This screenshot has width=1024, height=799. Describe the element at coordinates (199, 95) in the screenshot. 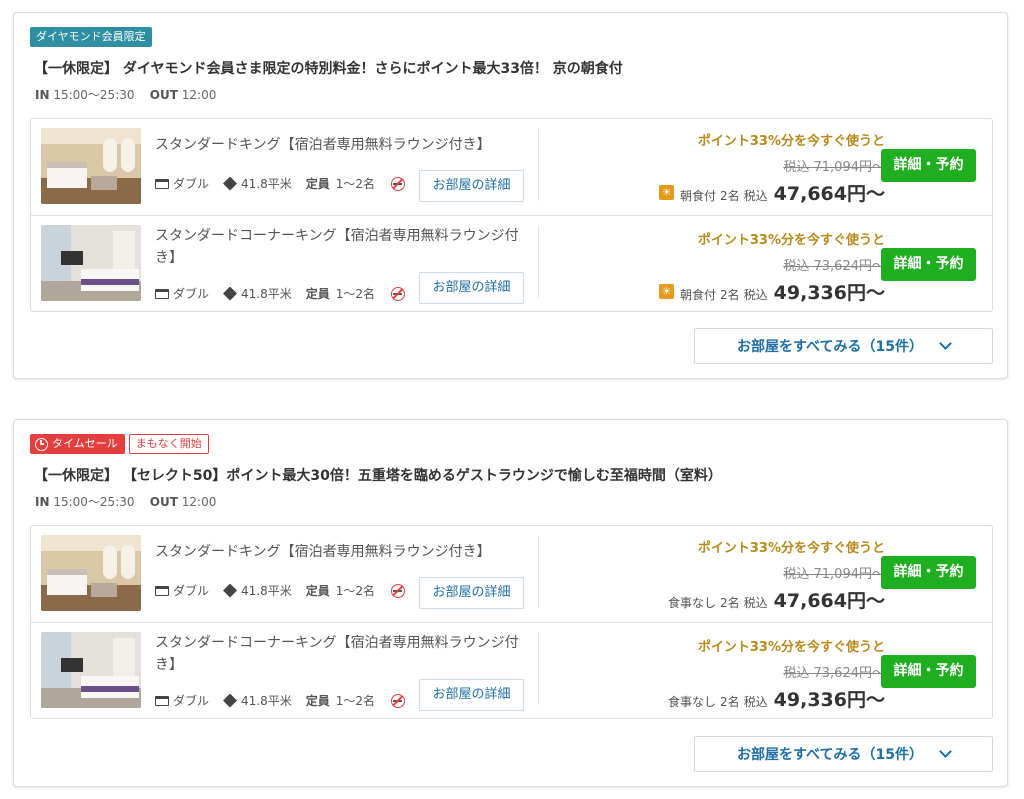

I see `out-time: 12:00` at that location.